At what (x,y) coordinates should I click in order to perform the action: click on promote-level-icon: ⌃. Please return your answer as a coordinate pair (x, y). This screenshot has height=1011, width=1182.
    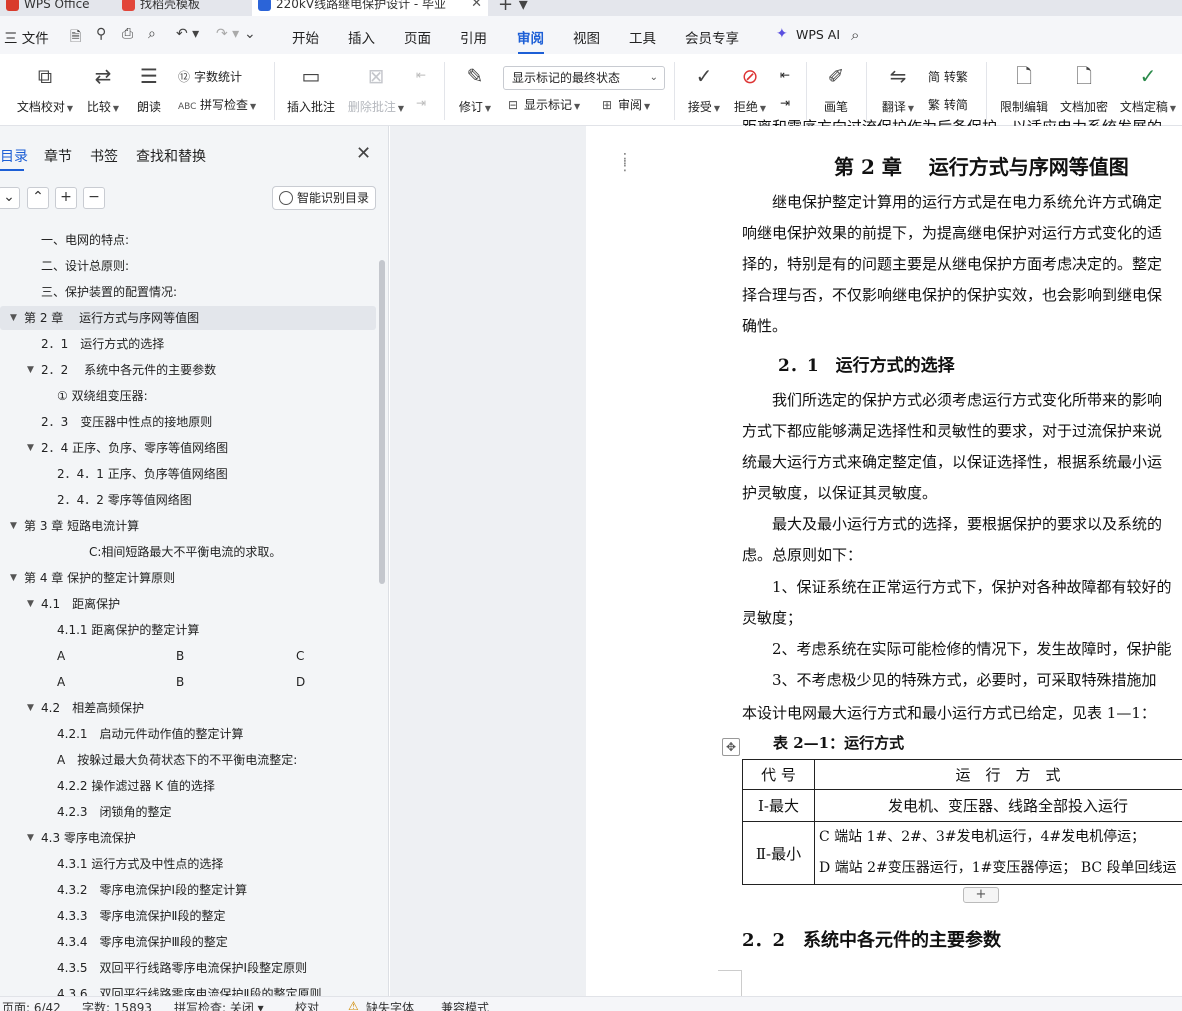
    Looking at the image, I should click on (38, 198).